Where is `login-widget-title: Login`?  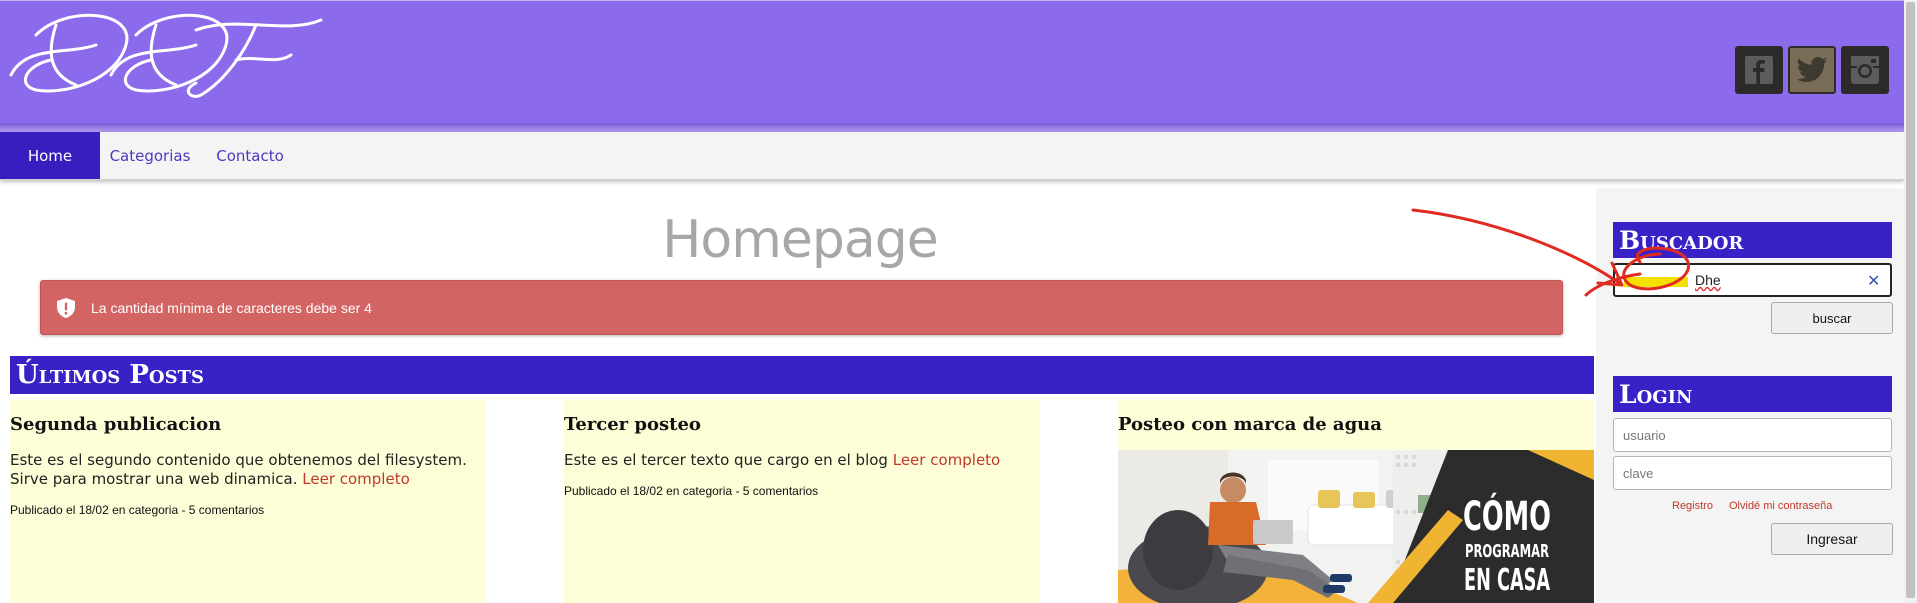 login-widget-title: Login is located at coordinates (1752, 394).